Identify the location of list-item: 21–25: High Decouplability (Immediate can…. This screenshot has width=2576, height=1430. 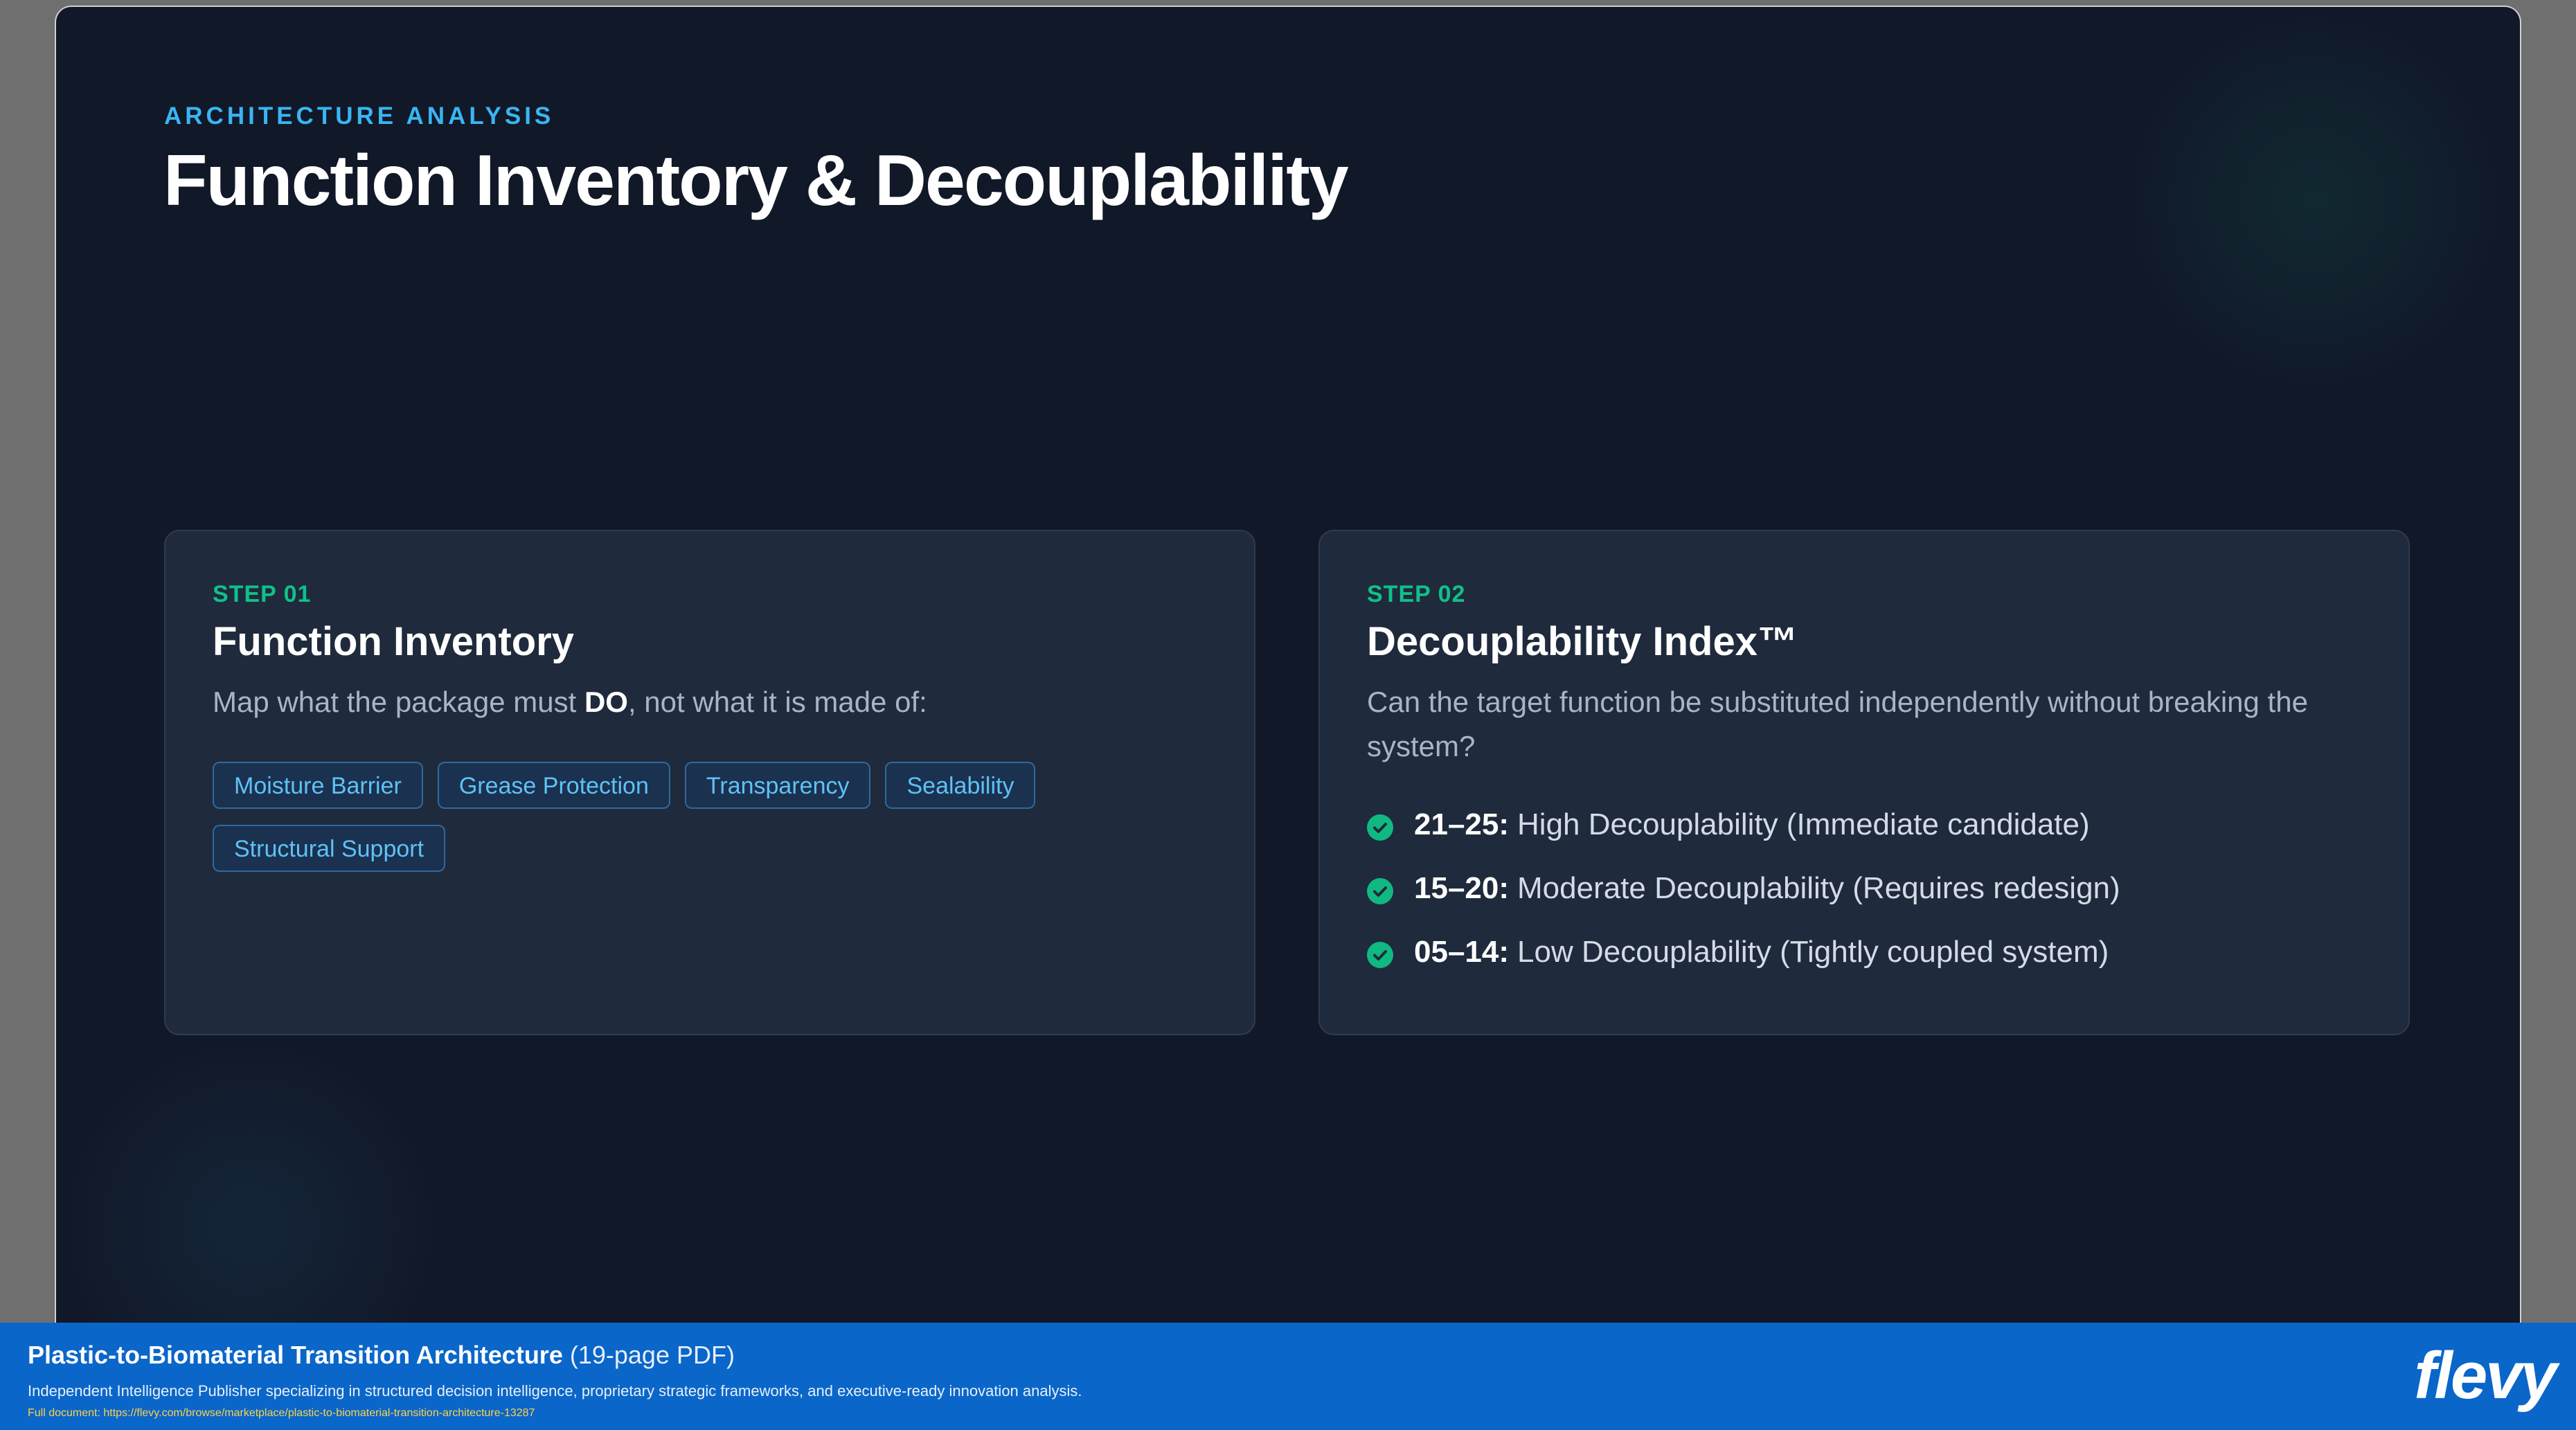
(1873, 824).